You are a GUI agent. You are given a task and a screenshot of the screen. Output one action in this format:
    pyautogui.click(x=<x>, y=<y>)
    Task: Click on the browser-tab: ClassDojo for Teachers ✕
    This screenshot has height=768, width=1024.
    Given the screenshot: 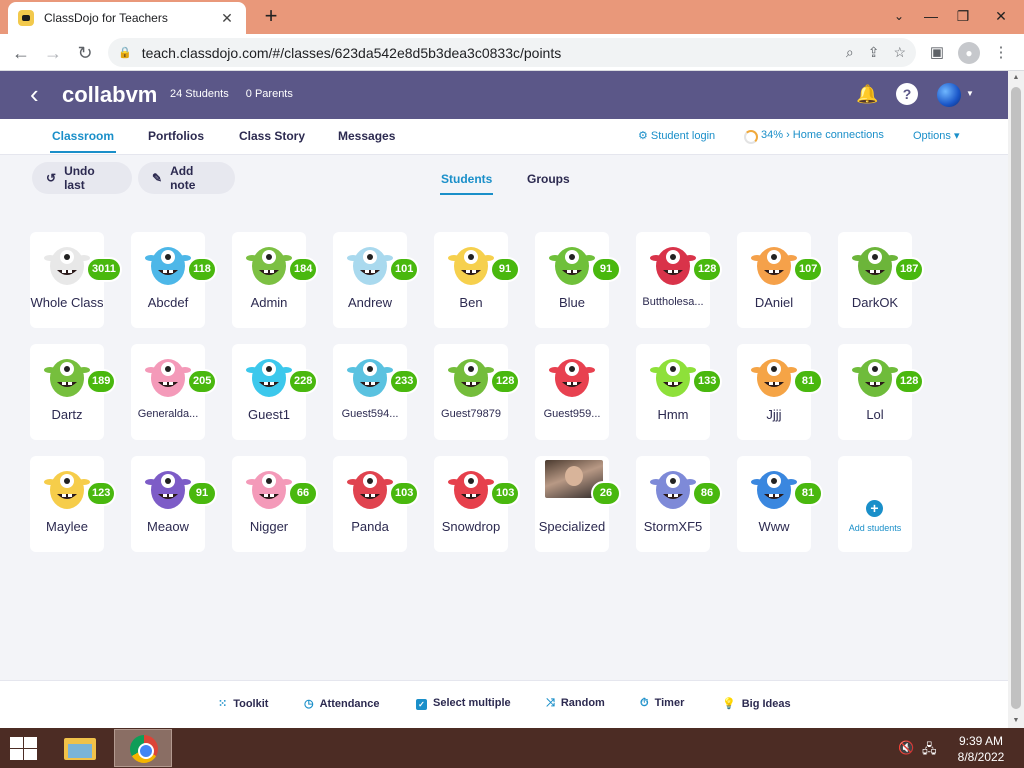 What is the action you would take?
    pyautogui.click(x=127, y=18)
    